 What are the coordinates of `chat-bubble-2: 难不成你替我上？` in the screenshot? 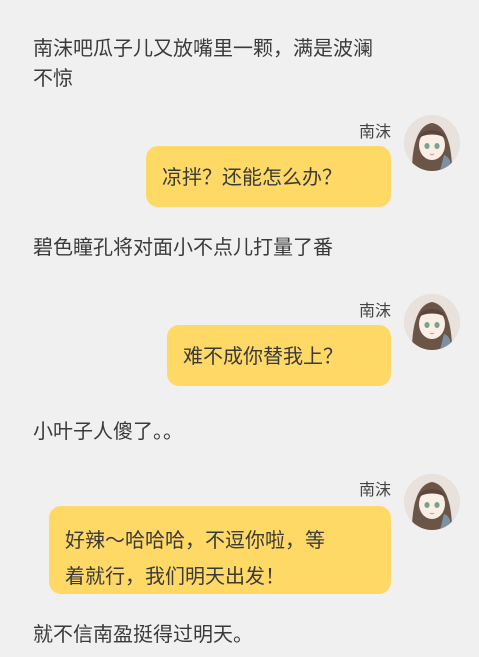 It's located at (279, 355).